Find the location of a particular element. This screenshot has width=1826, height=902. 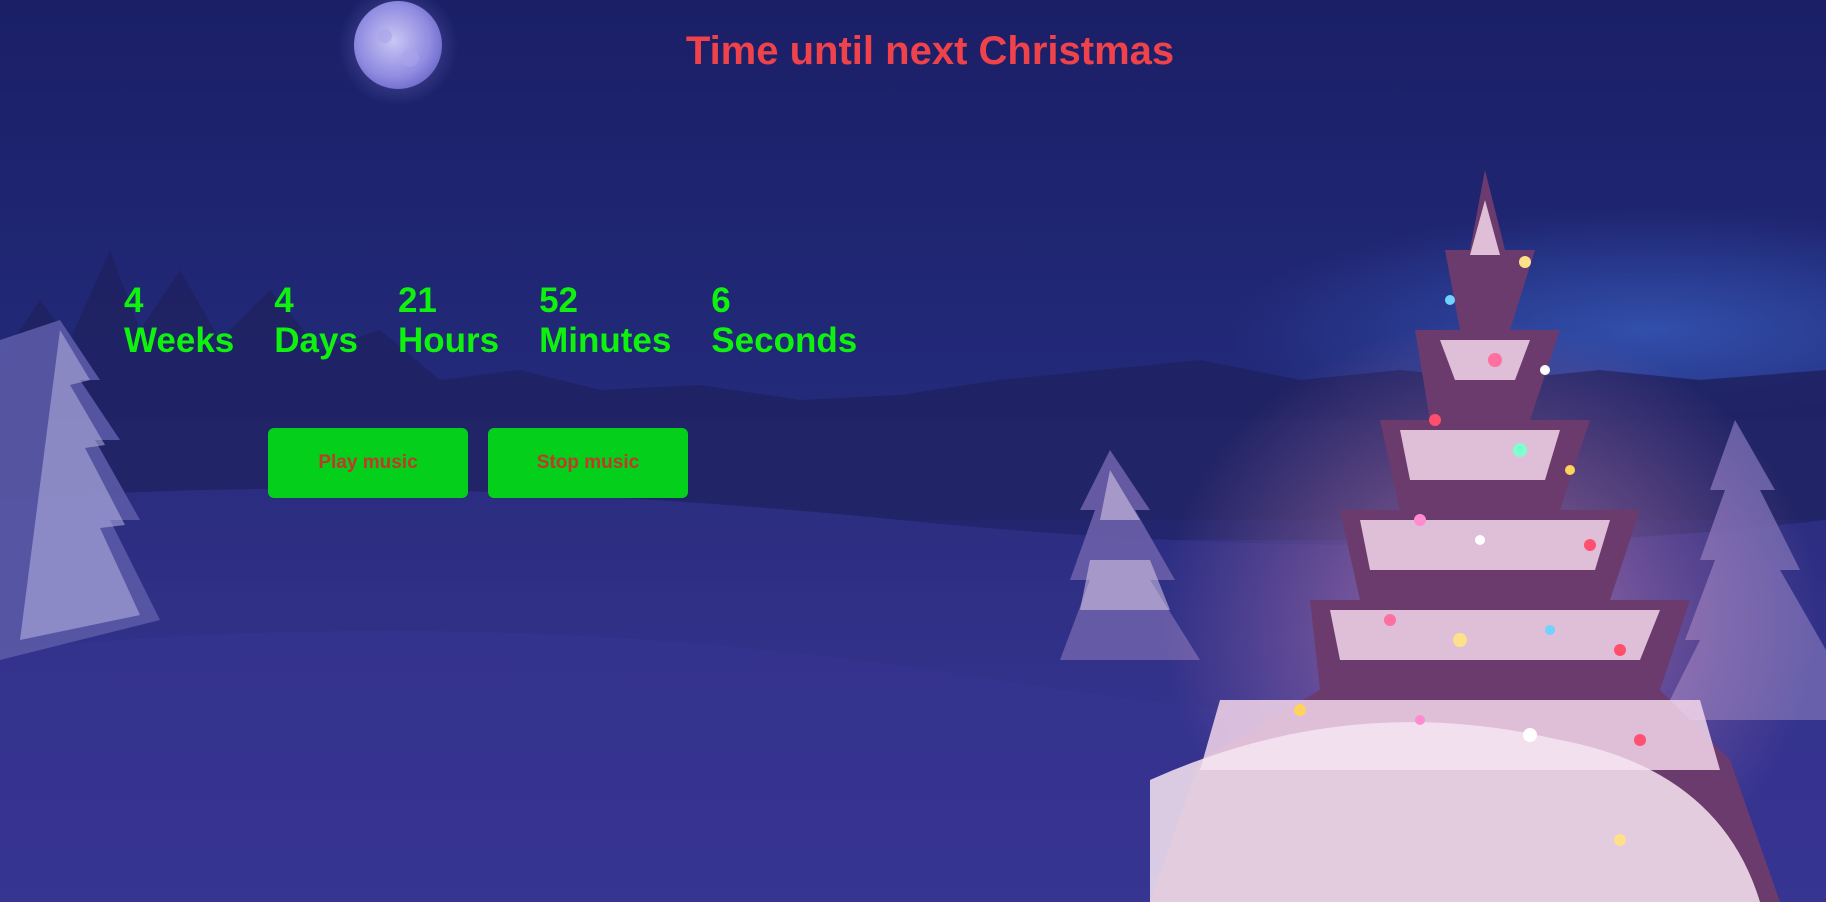

countdown-weeks: 4 Weeks is located at coordinates (179, 321).